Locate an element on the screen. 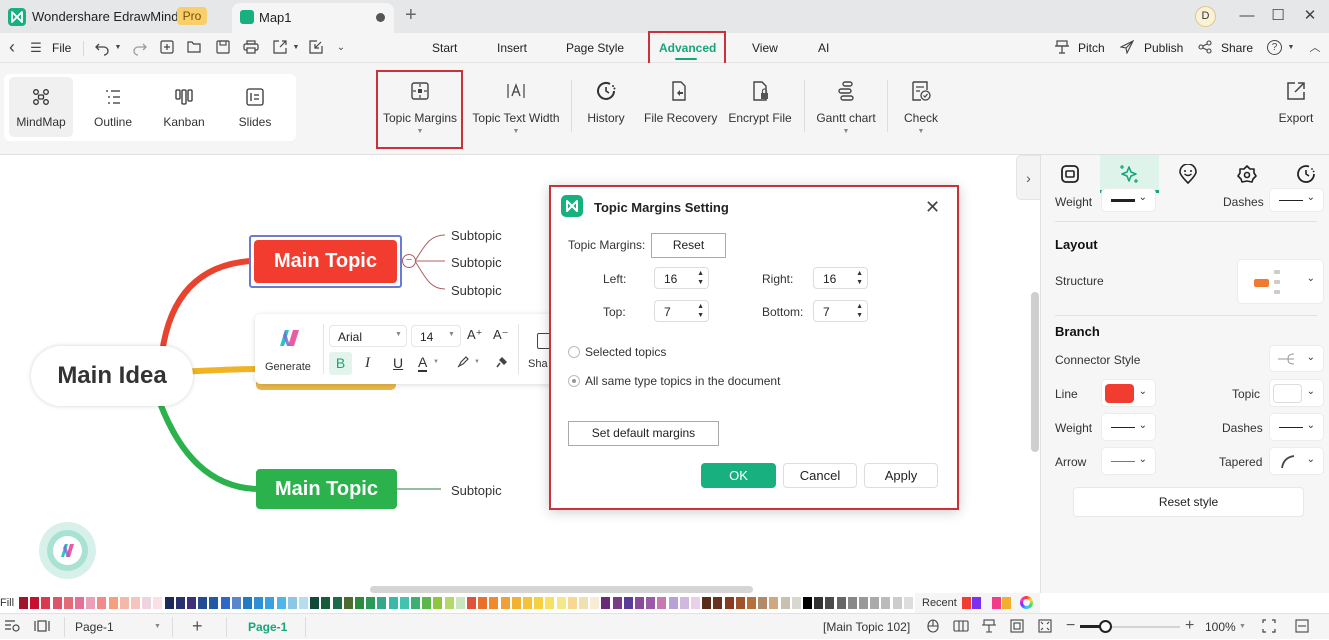  dashes-dropdown: ⌄ is located at coordinates (1296, 200).